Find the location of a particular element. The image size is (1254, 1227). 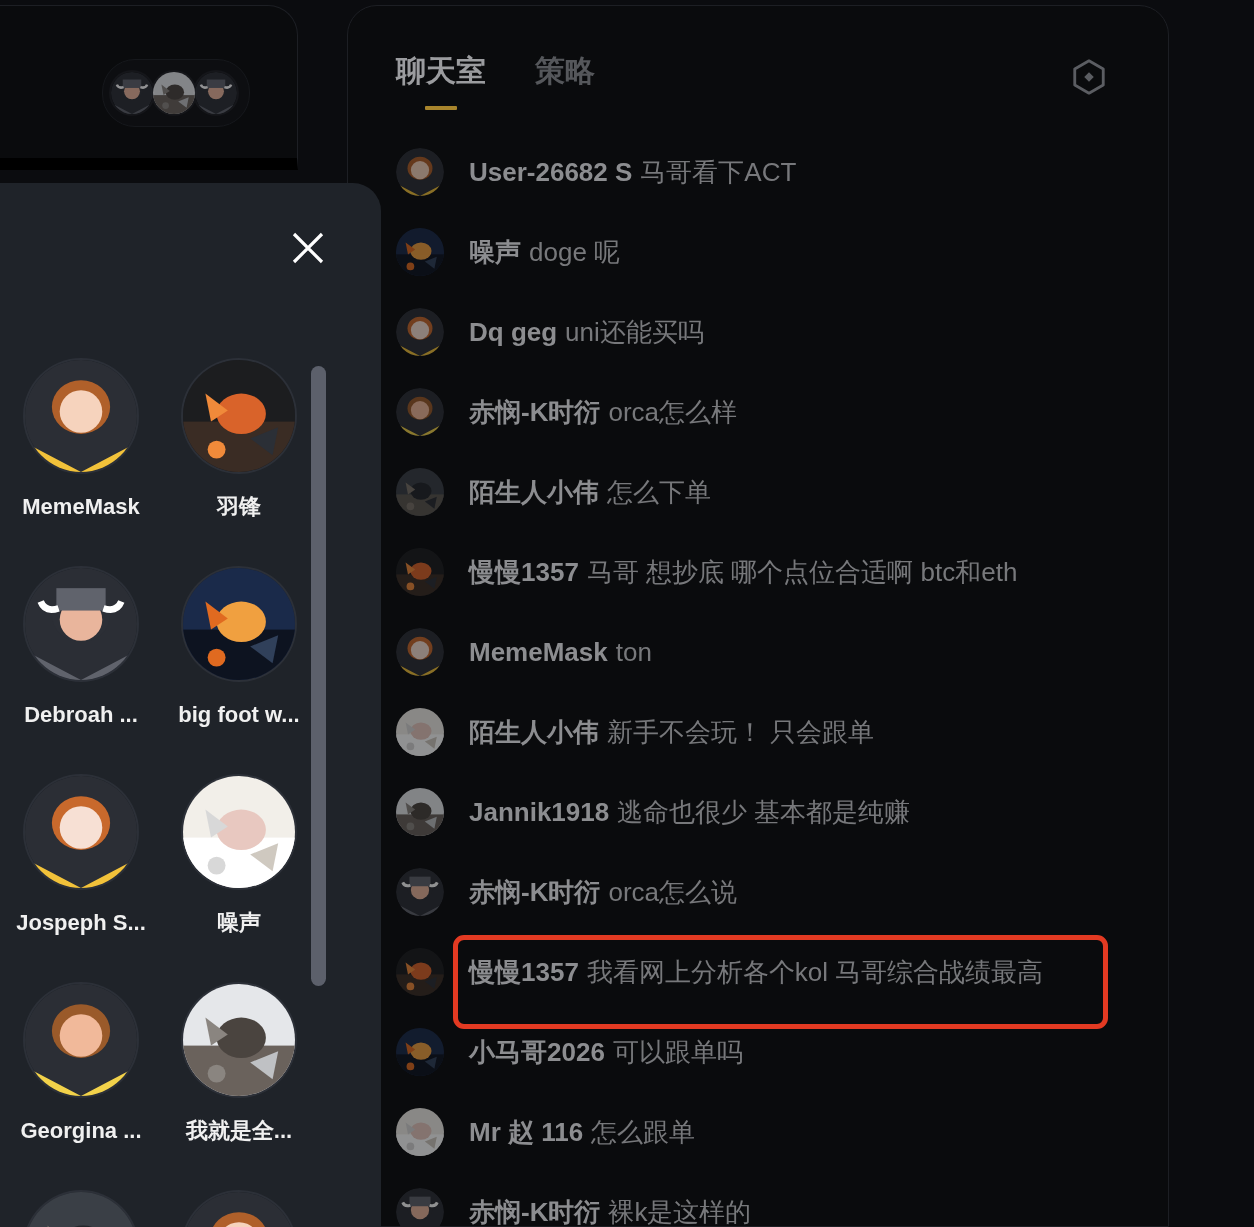

message-text: orca怎么样 is located at coordinates (672, 412).